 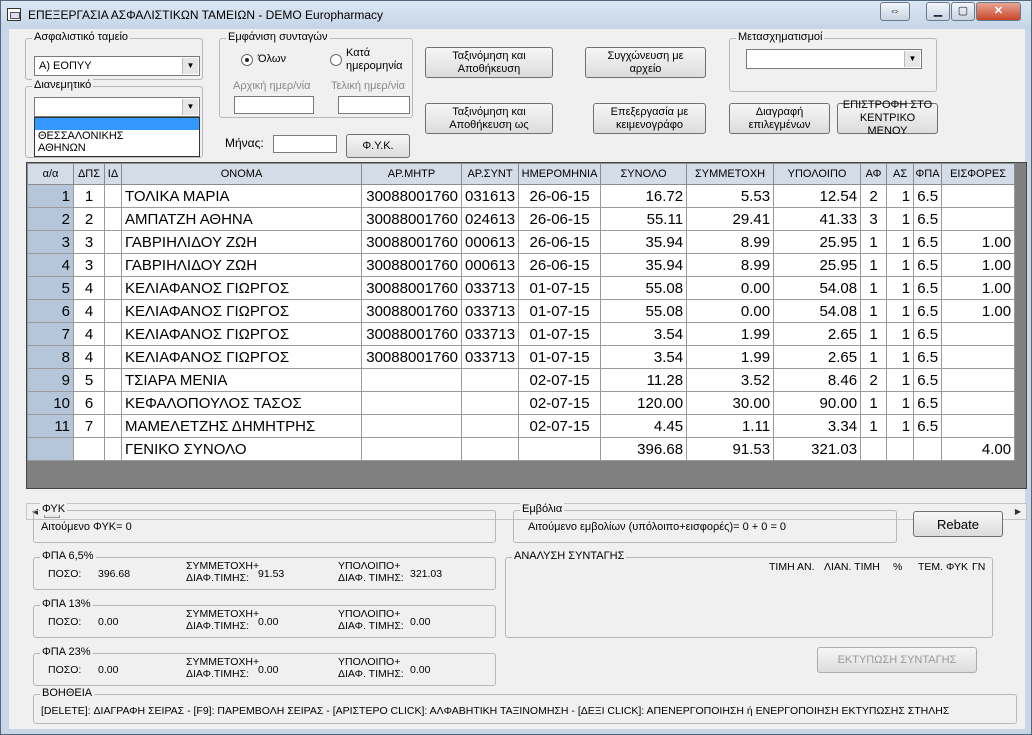 What do you see at coordinates (490, 311) in the screenshot?
I see `cell-col-ar-synt: 033713` at bounding box center [490, 311].